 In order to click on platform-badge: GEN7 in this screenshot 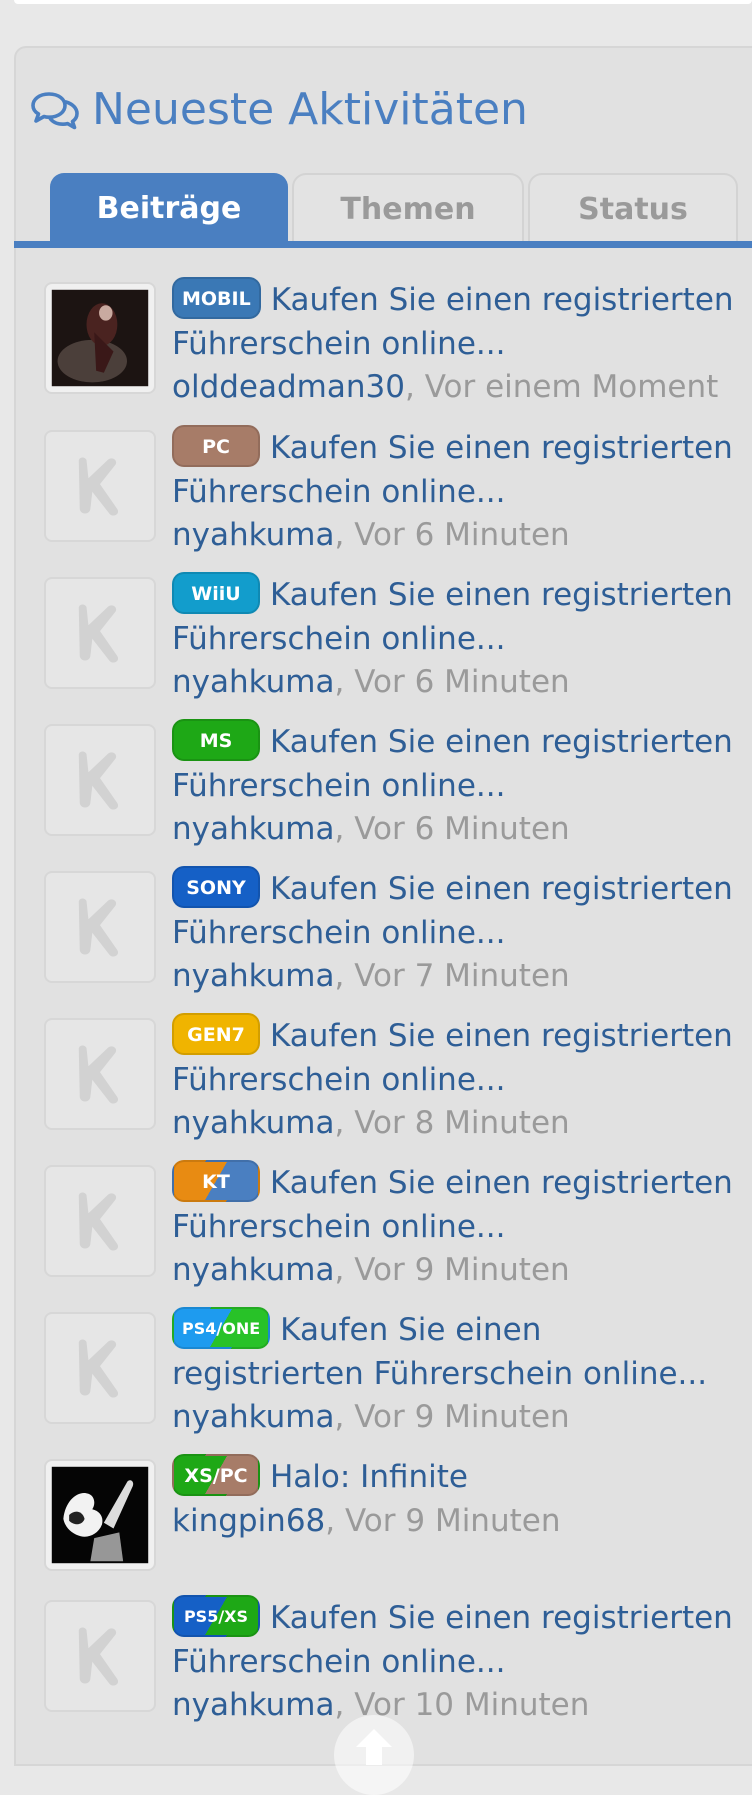, I will do `click(216, 1033)`.